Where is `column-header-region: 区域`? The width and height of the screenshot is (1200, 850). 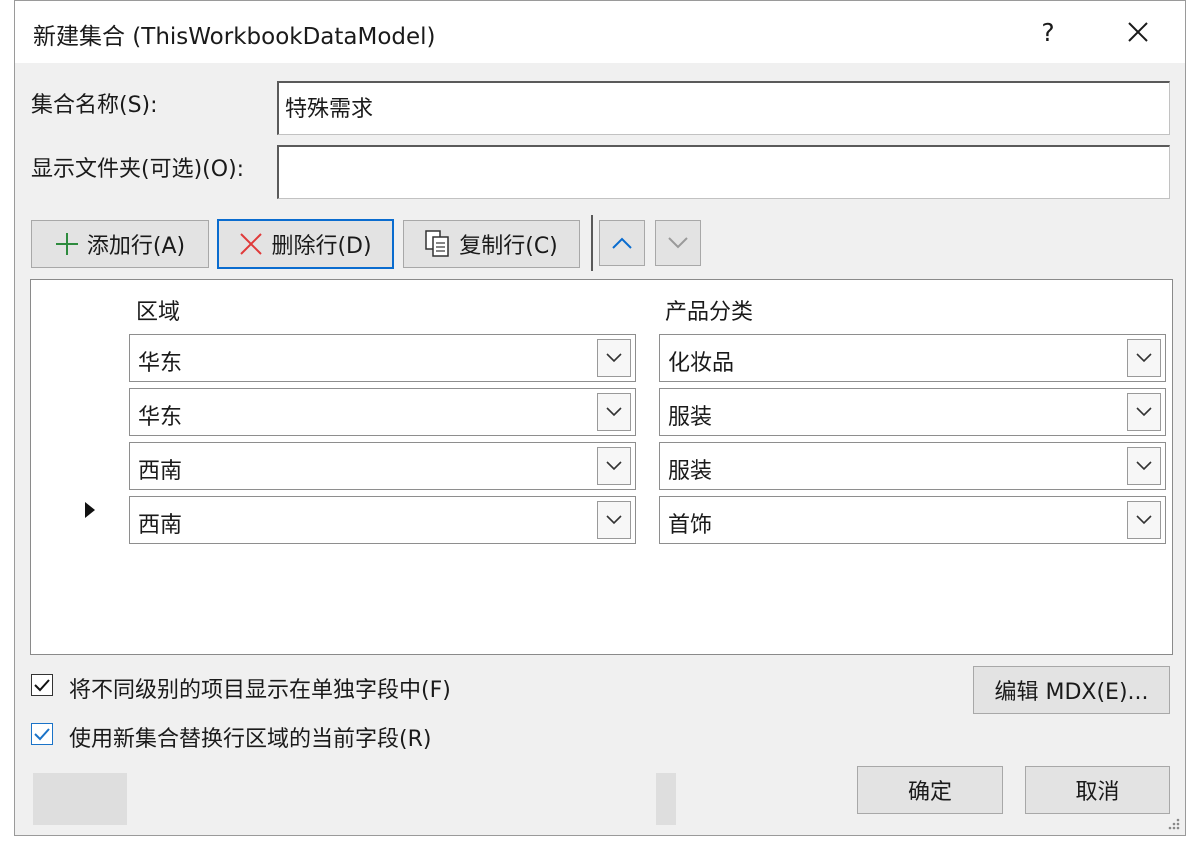
column-header-region: 区域 is located at coordinates (158, 312).